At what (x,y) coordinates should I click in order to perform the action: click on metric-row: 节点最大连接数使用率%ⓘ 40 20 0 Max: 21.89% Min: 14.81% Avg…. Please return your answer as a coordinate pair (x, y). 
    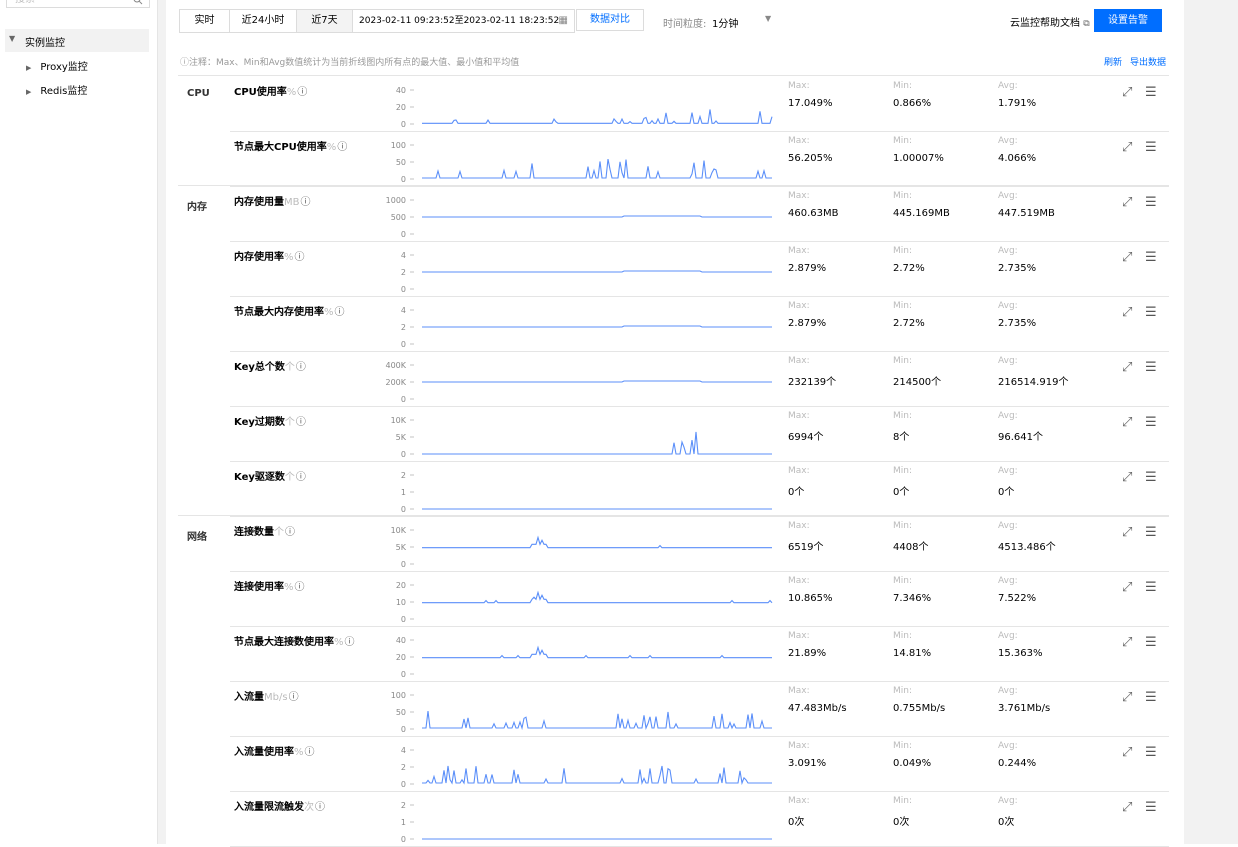
    Looking at the image, I should click on (699, 654).